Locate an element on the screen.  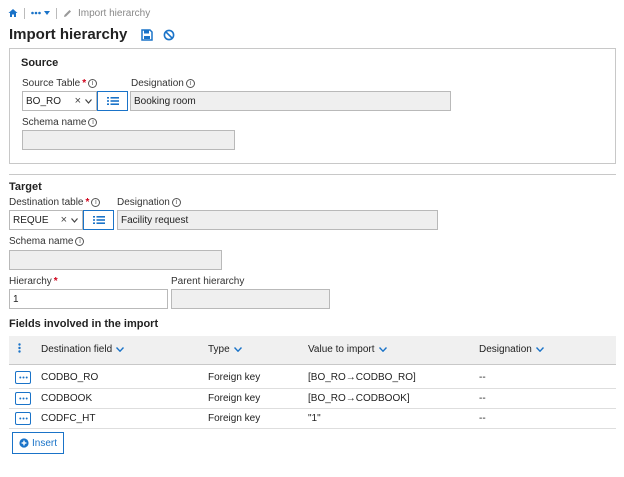
page-title: Import hierarchy is located at coordinates (68, 34).